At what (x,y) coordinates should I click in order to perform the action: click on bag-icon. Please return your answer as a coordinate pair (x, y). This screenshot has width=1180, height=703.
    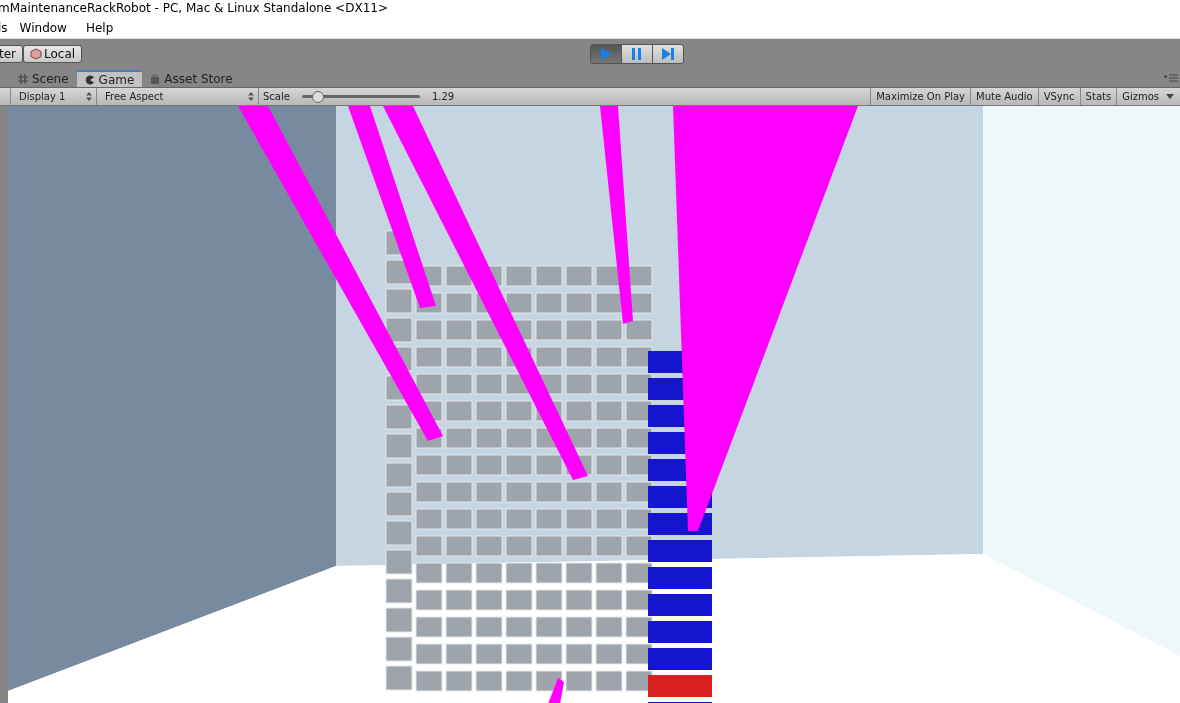
    Looking at the image, I should click on (155, 78).